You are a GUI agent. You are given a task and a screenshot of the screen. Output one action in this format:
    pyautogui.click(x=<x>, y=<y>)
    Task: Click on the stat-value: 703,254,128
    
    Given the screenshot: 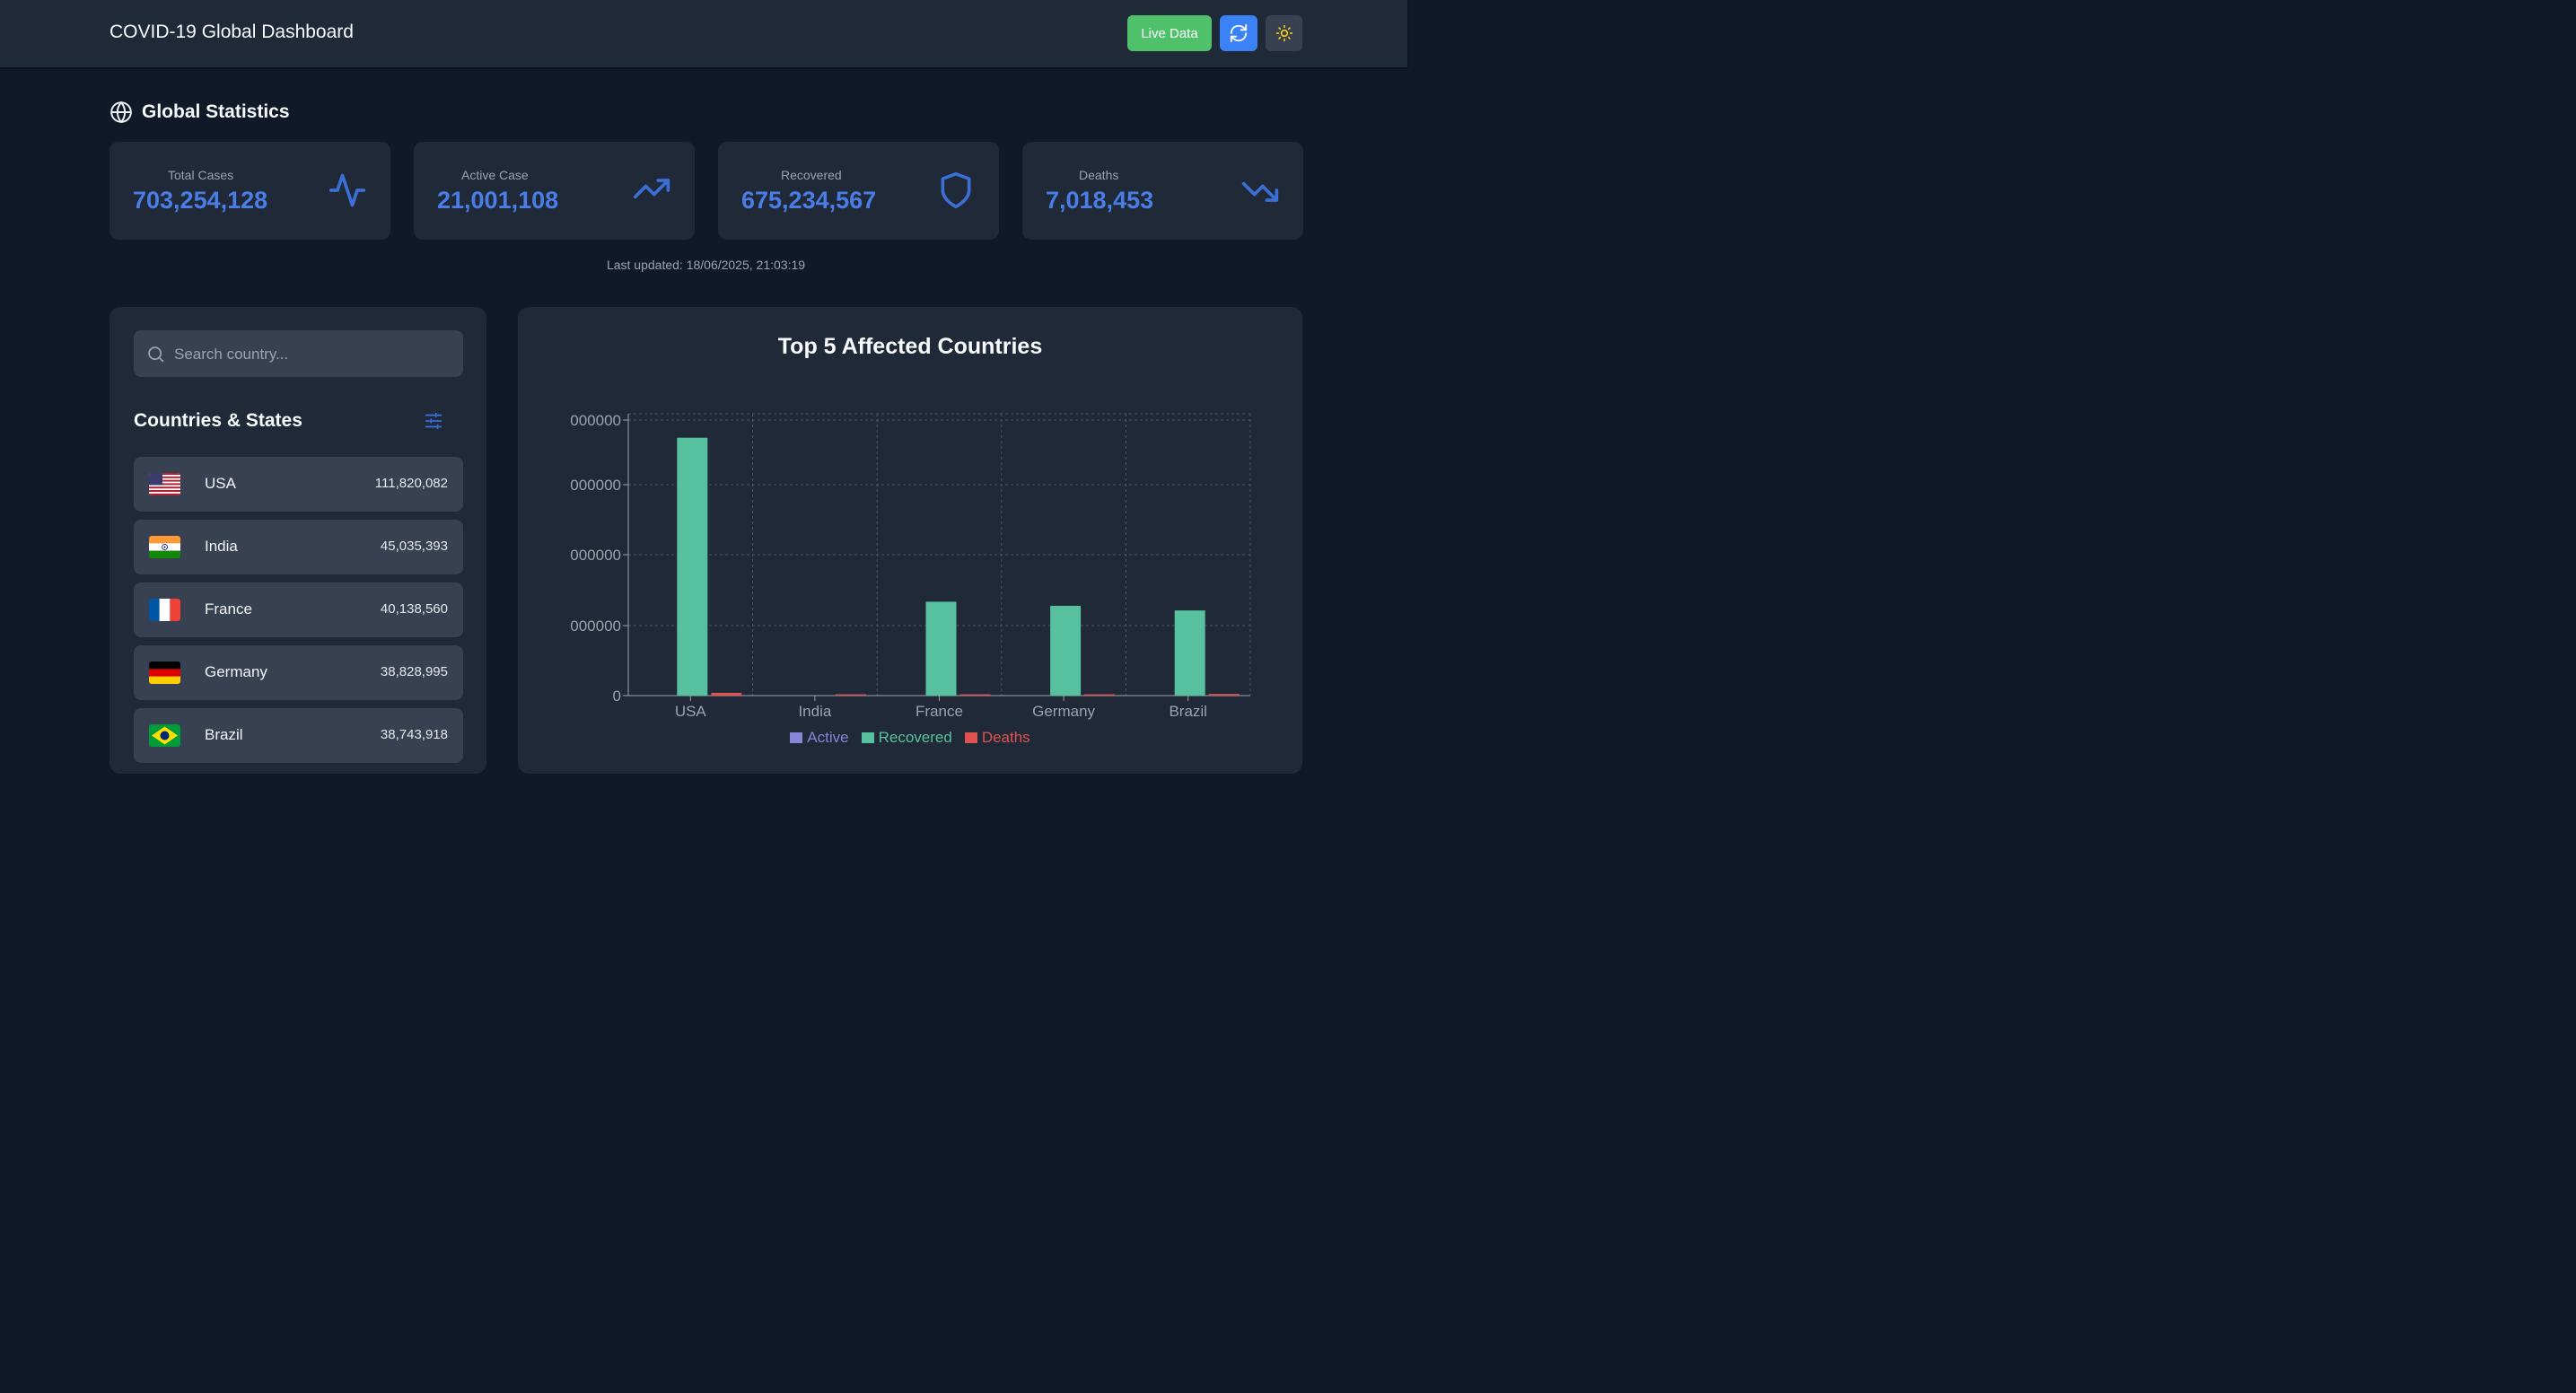 What is the action you would take?
    pyautogui.click(x=200, y=201)
    